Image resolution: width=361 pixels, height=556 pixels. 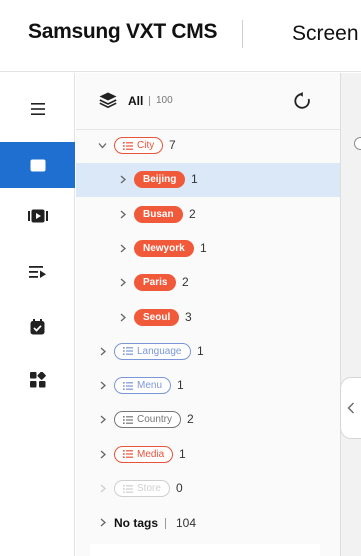 I want to click on no-tags-row: No tags 104, so click(x=208, y=523).